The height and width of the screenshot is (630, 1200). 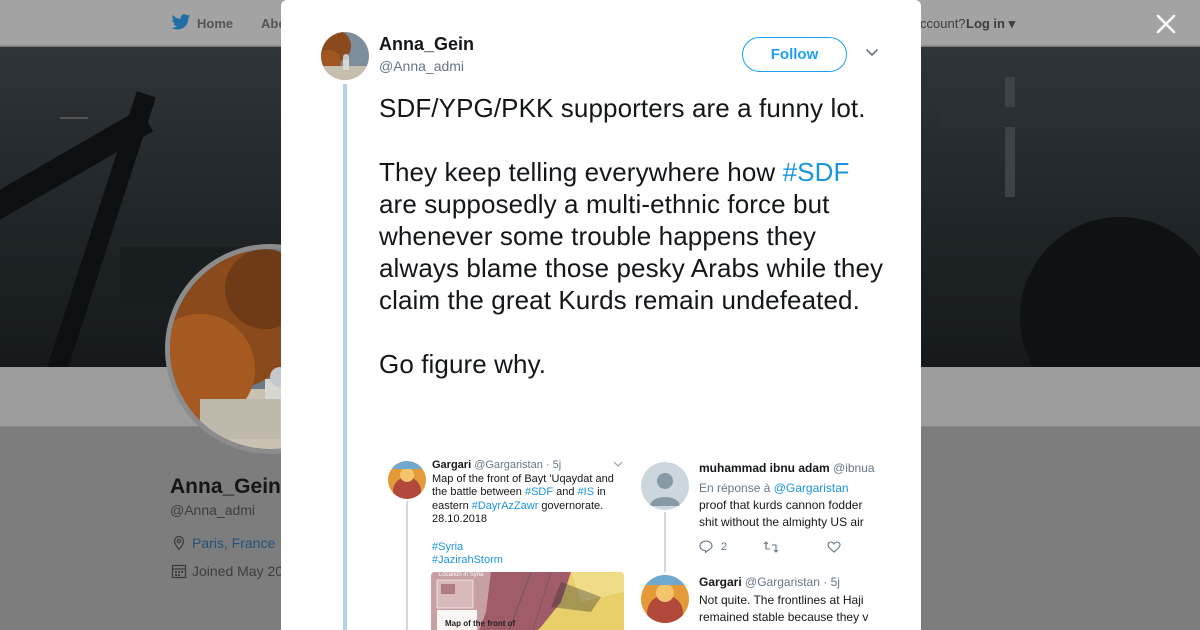 I want to click on hashtag-sdf-link: #SDF, so click(x=816, y=172).